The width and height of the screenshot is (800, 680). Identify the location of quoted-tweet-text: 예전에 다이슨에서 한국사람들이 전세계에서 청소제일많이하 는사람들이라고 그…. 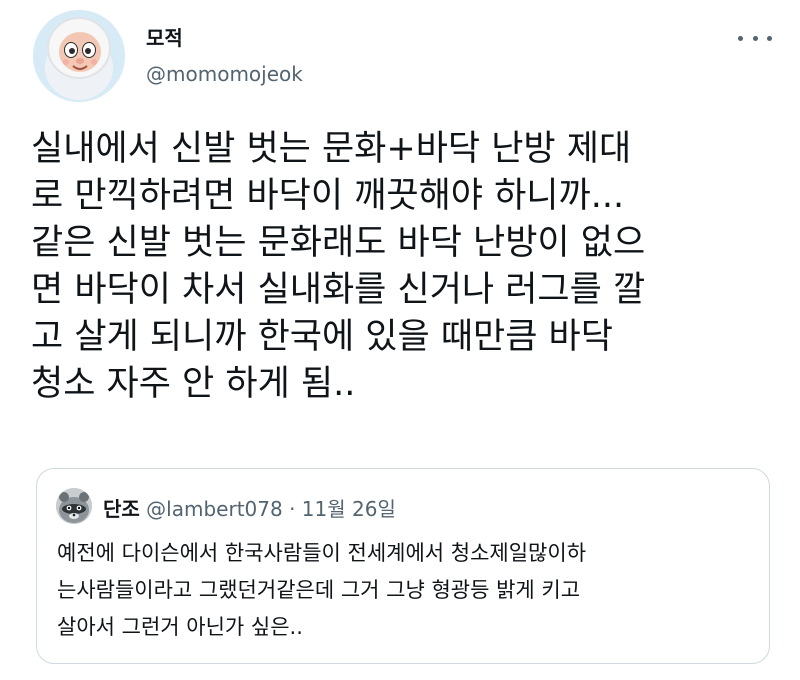
(322, 590).